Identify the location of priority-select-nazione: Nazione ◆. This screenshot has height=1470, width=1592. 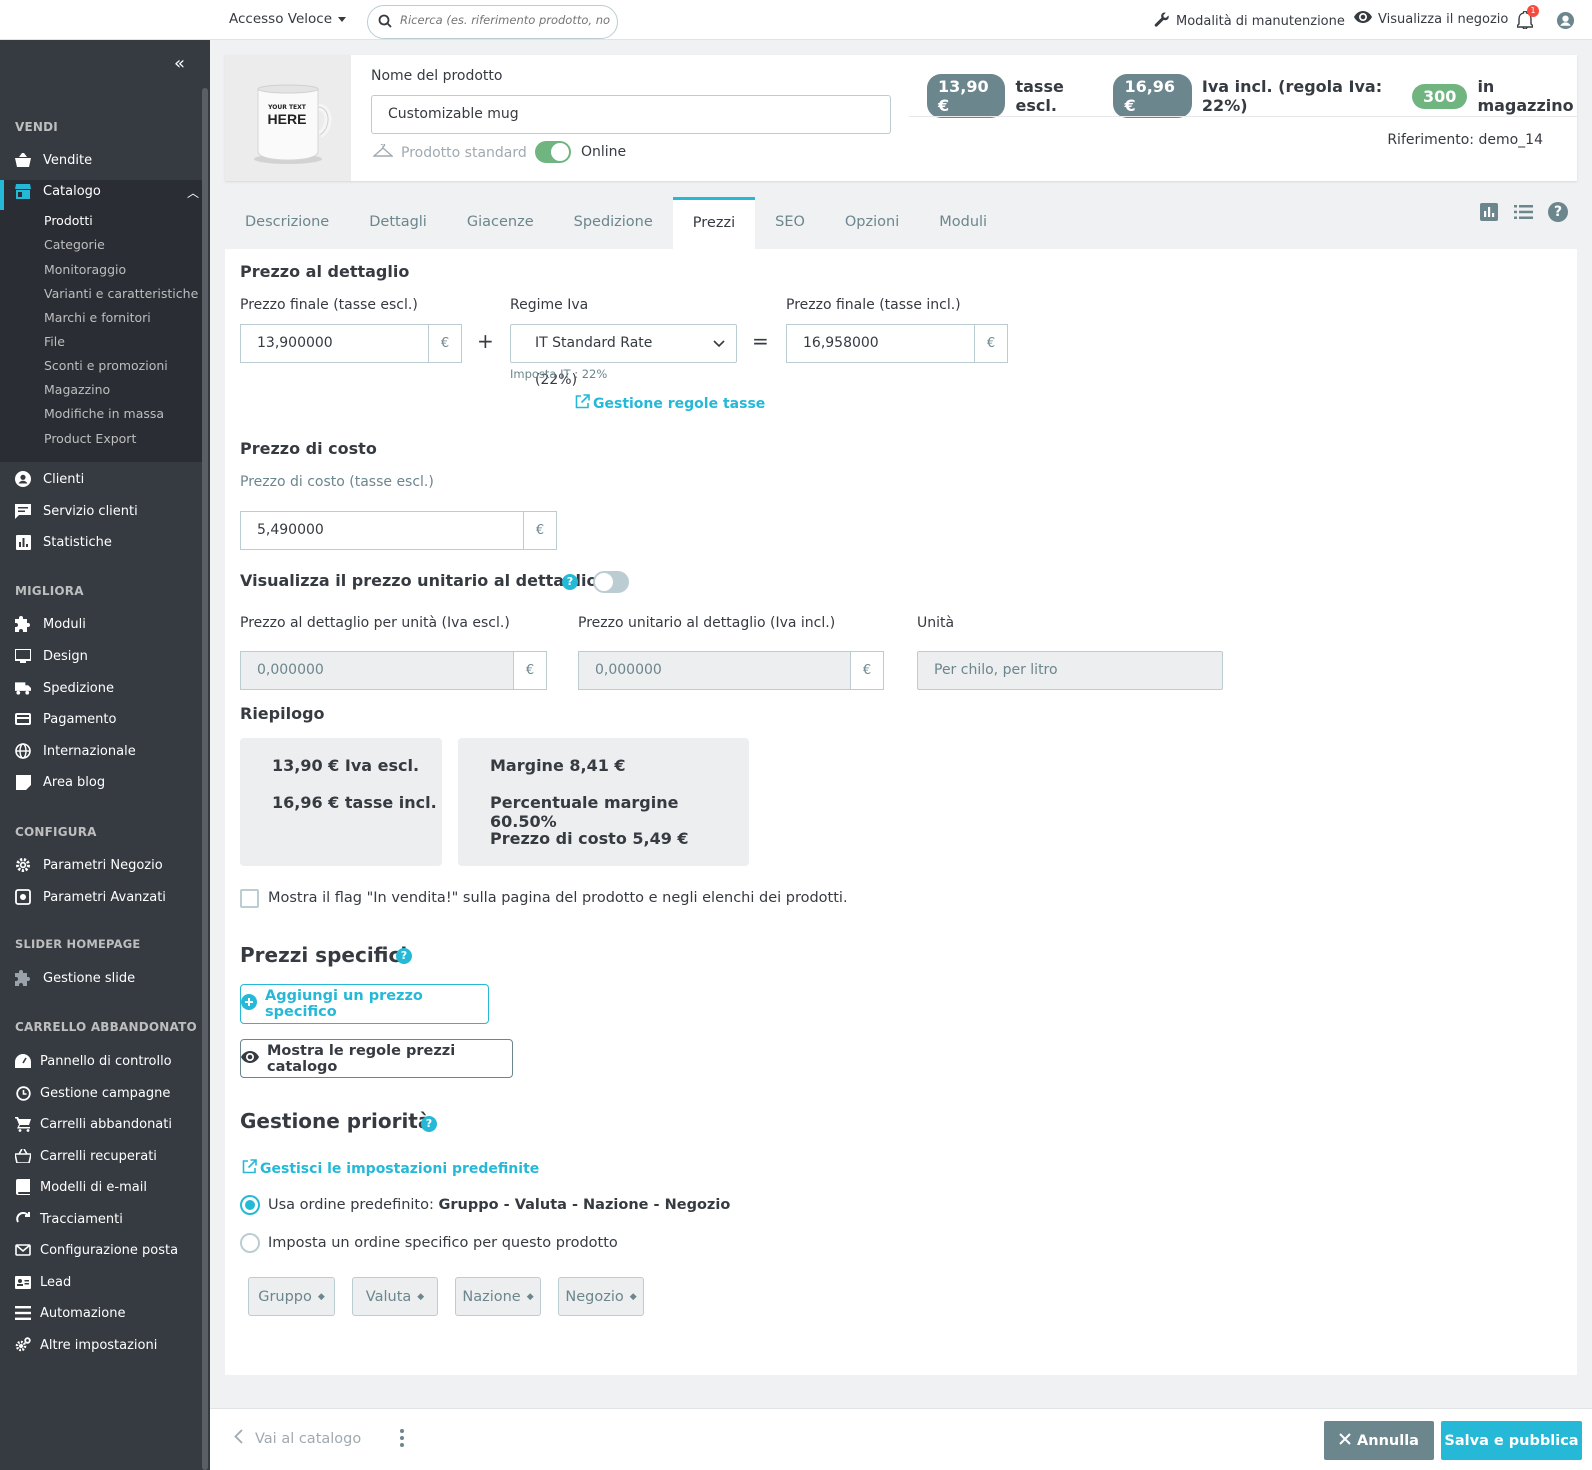
(498, 1296).